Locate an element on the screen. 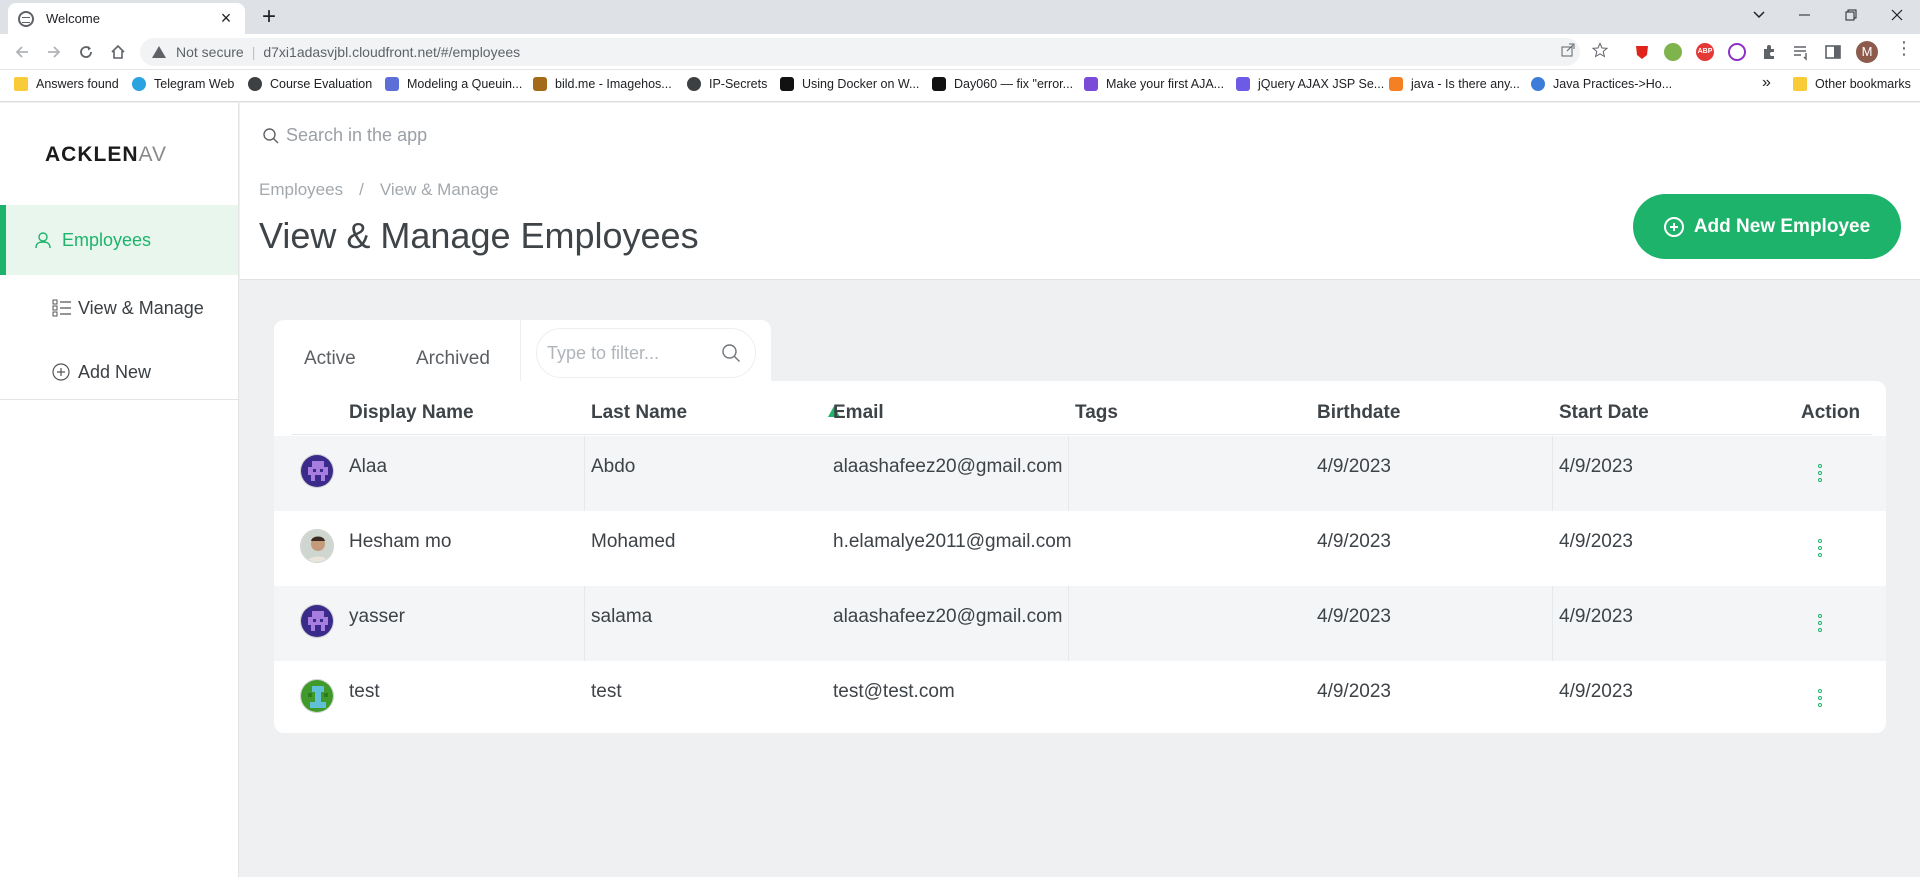 The height and width of the screenshot is (877, 1920). cell-email: h.elamalye2011@gmail.com is located at coordinates (952, 541).